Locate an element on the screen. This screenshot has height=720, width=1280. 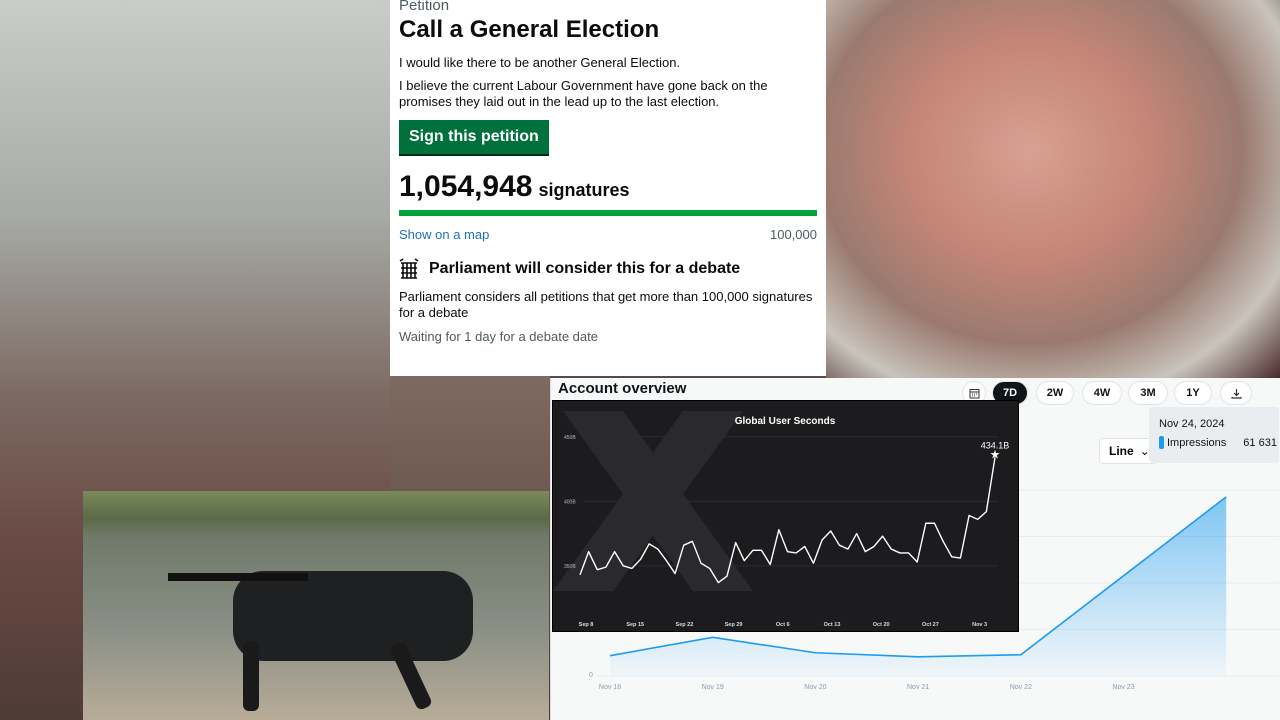
x-tick-label: Nov 21 is located at coordinates (918, 687).